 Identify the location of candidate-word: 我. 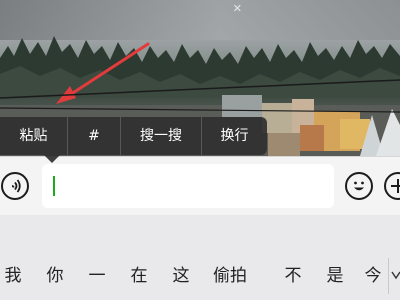
(13, 276).